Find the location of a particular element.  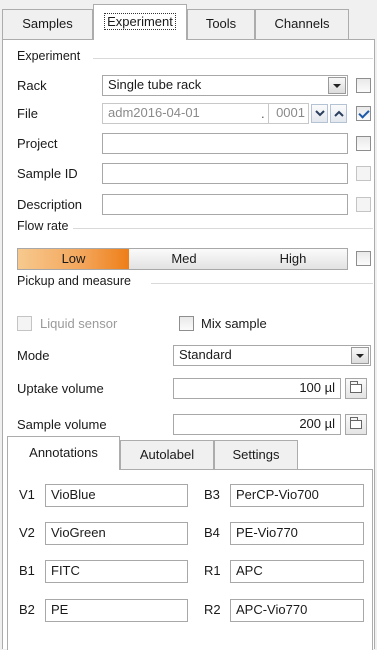

tab-samples: Samples is located at coordinates (47, 24).